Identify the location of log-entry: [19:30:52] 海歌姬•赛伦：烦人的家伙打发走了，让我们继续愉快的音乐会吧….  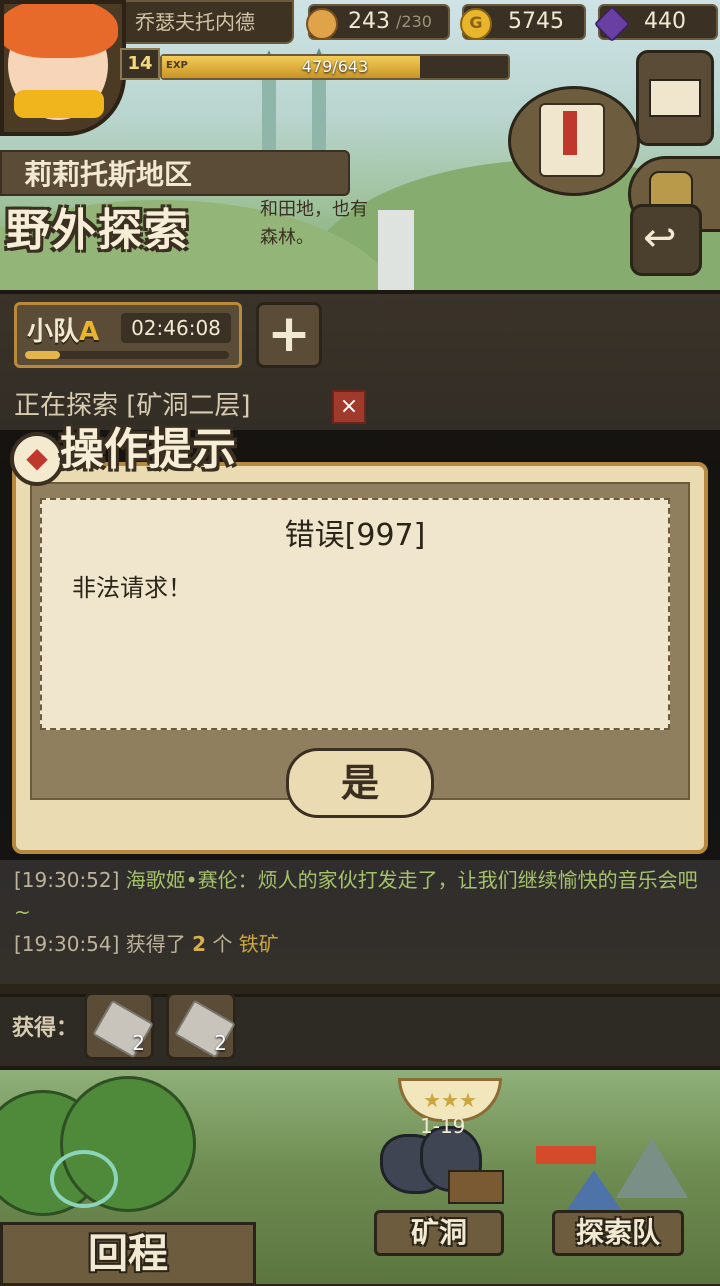
(361, 896).